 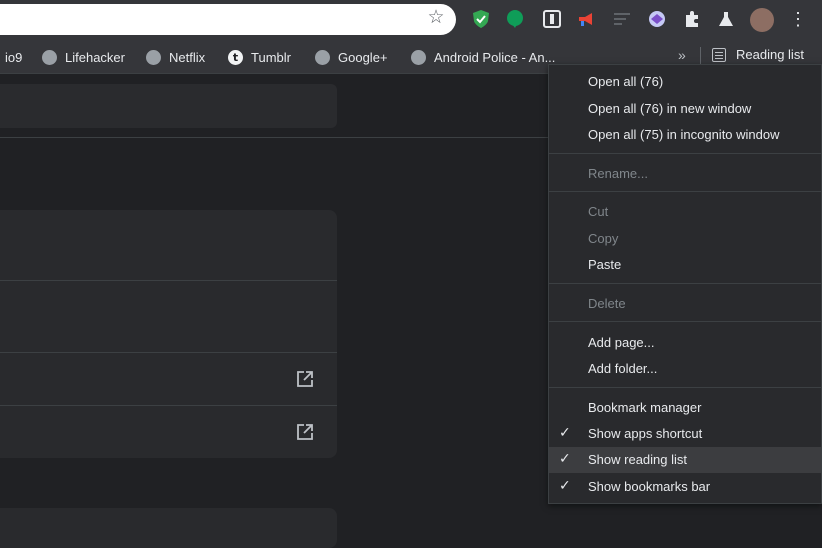 What do you see at coordinates (168, 106) in the screenshot?
I see `page-search-bar` at bounding box center [168, 106].